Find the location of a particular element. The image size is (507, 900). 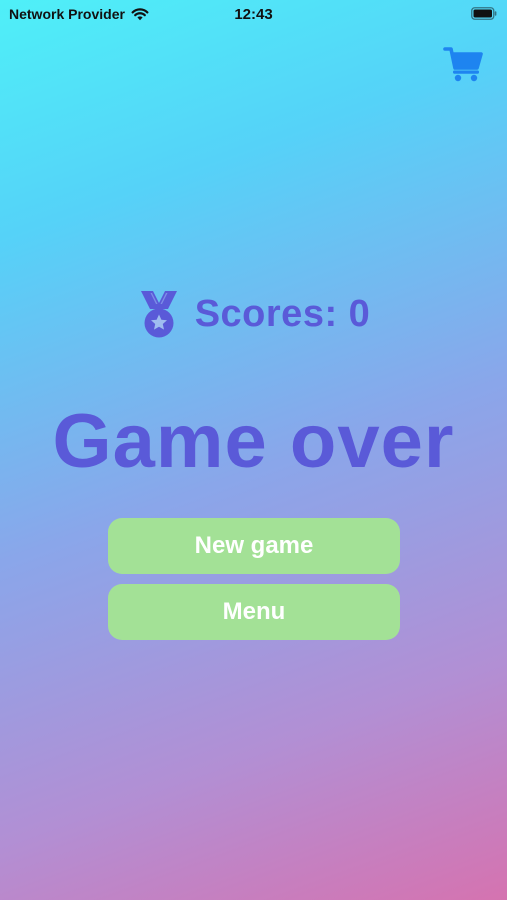

status-bar: Network Provider 12:43 is located at coordinates (253, 15).